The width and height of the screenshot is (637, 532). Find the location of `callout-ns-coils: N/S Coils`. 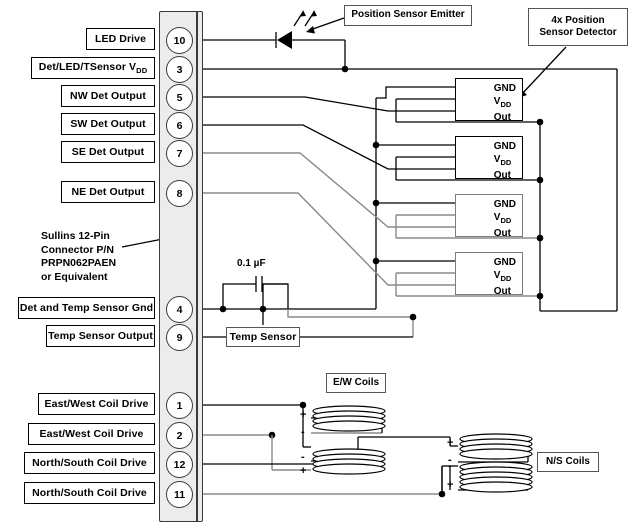

callout-ns-coils: N/S Coils is located at coordinates (568, 462).